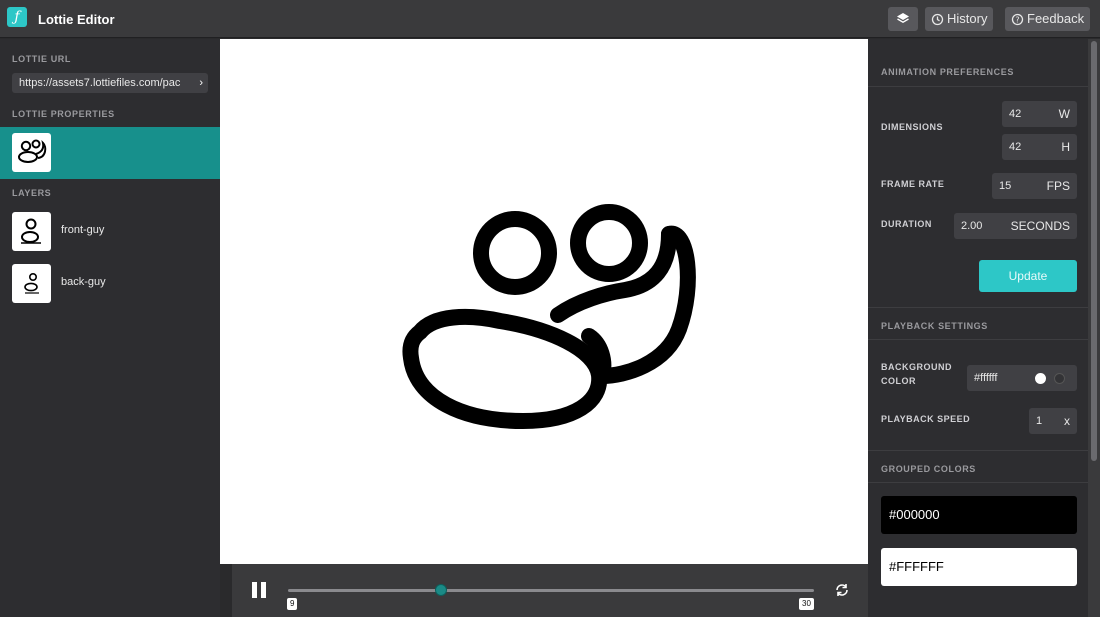  Describe the element at coordinates (1056, 18) in the screenshot. I see `feedback-label: Feedback` at that location.